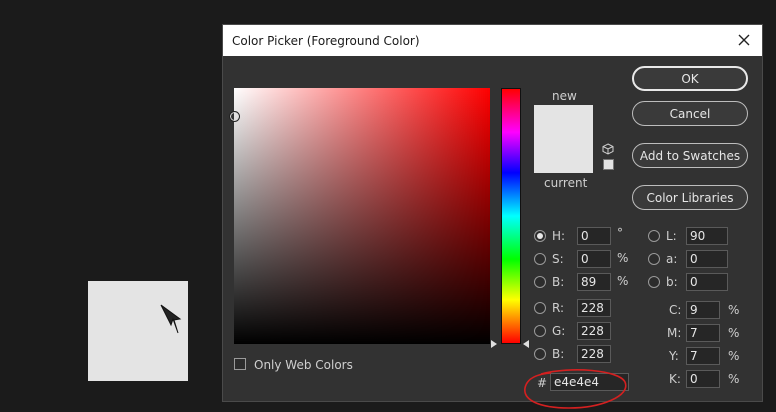  I want to click on l-input: 90, so click(707, 236).